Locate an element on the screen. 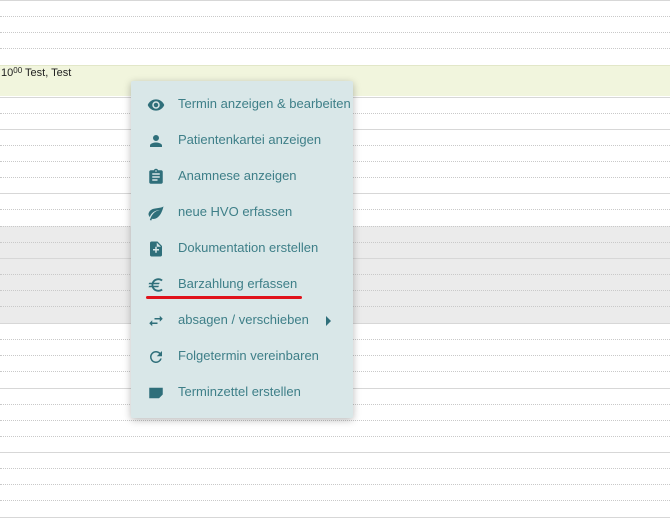 The height and width of the screenshot is (521, 670). appointment-label: 1000 Test, Test is located at coordinates (36, 72).